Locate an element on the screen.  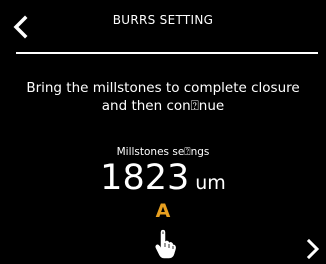
header-divider is located at coordinates (167, 53).